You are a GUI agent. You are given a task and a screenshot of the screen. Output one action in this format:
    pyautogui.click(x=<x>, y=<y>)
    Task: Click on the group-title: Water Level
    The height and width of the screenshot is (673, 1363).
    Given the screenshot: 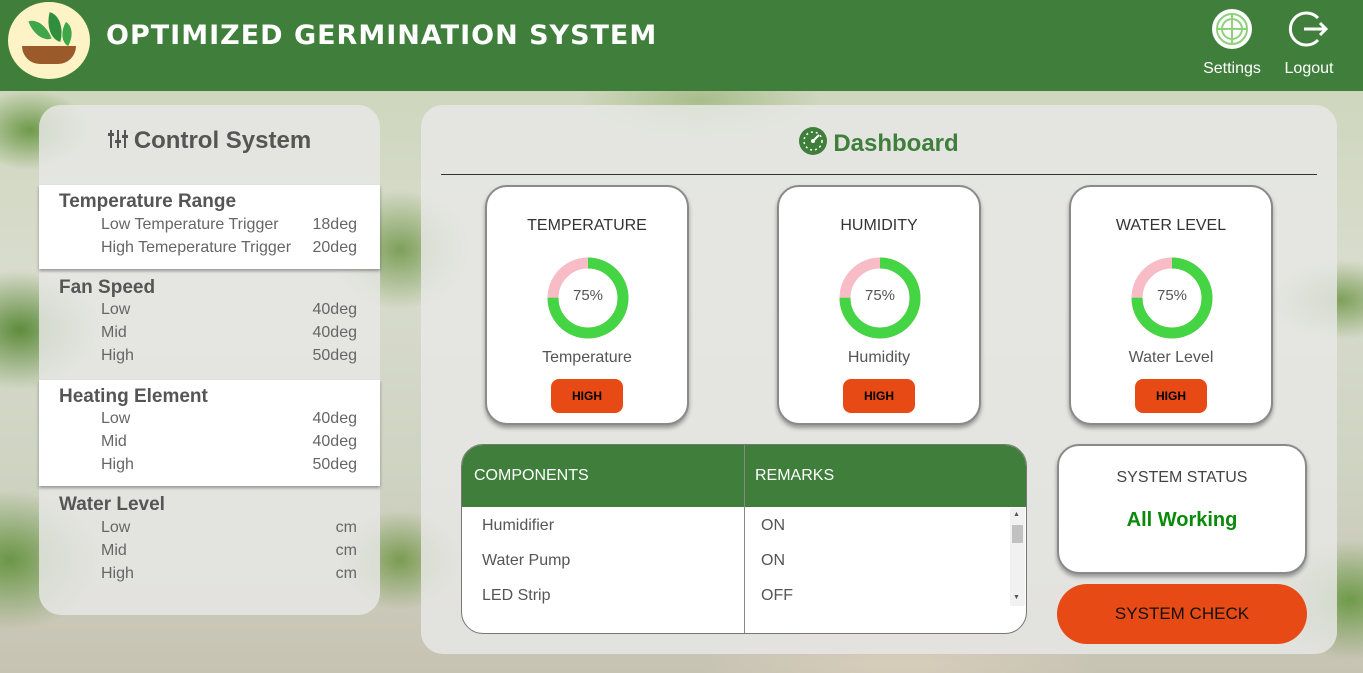 What is the action you would take?
    pyautogui.click(x=112, y=504)
    